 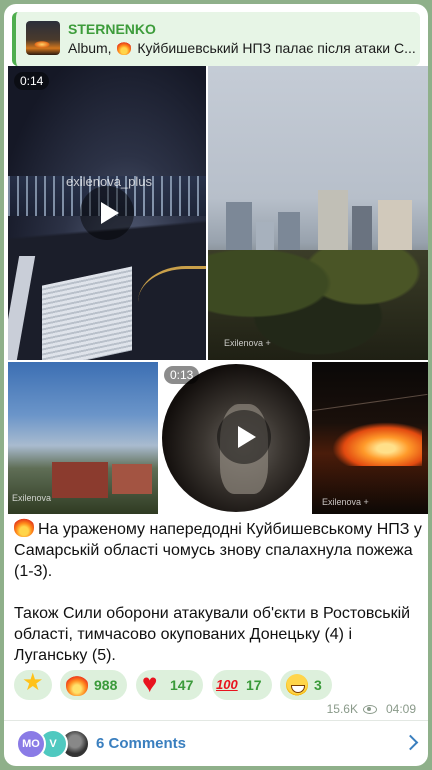 I want to click on photo-tile-5: Exilenova +, so click(x=370, y=438).